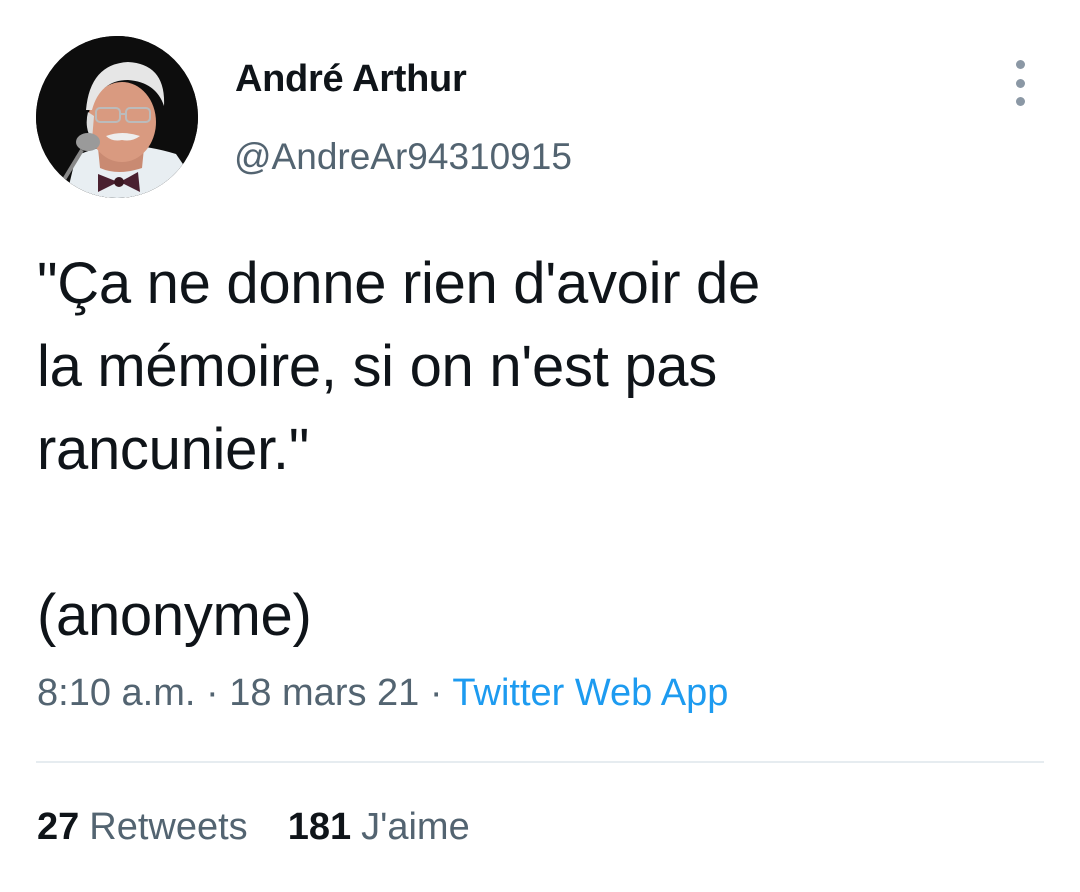 This screenshot has width=1080, height=892. I want to click on avatar, so click(117, 117).